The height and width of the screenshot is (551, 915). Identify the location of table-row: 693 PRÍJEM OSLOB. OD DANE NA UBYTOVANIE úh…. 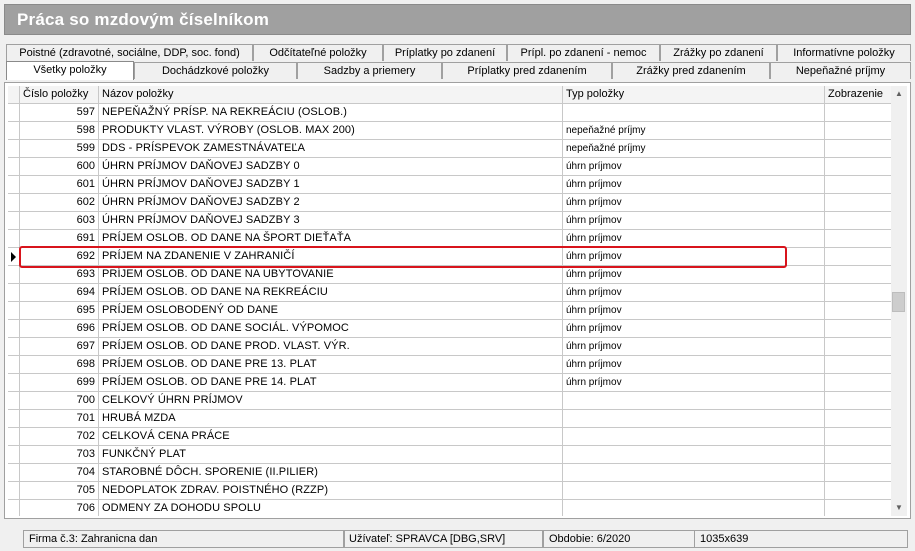
(450, 275).